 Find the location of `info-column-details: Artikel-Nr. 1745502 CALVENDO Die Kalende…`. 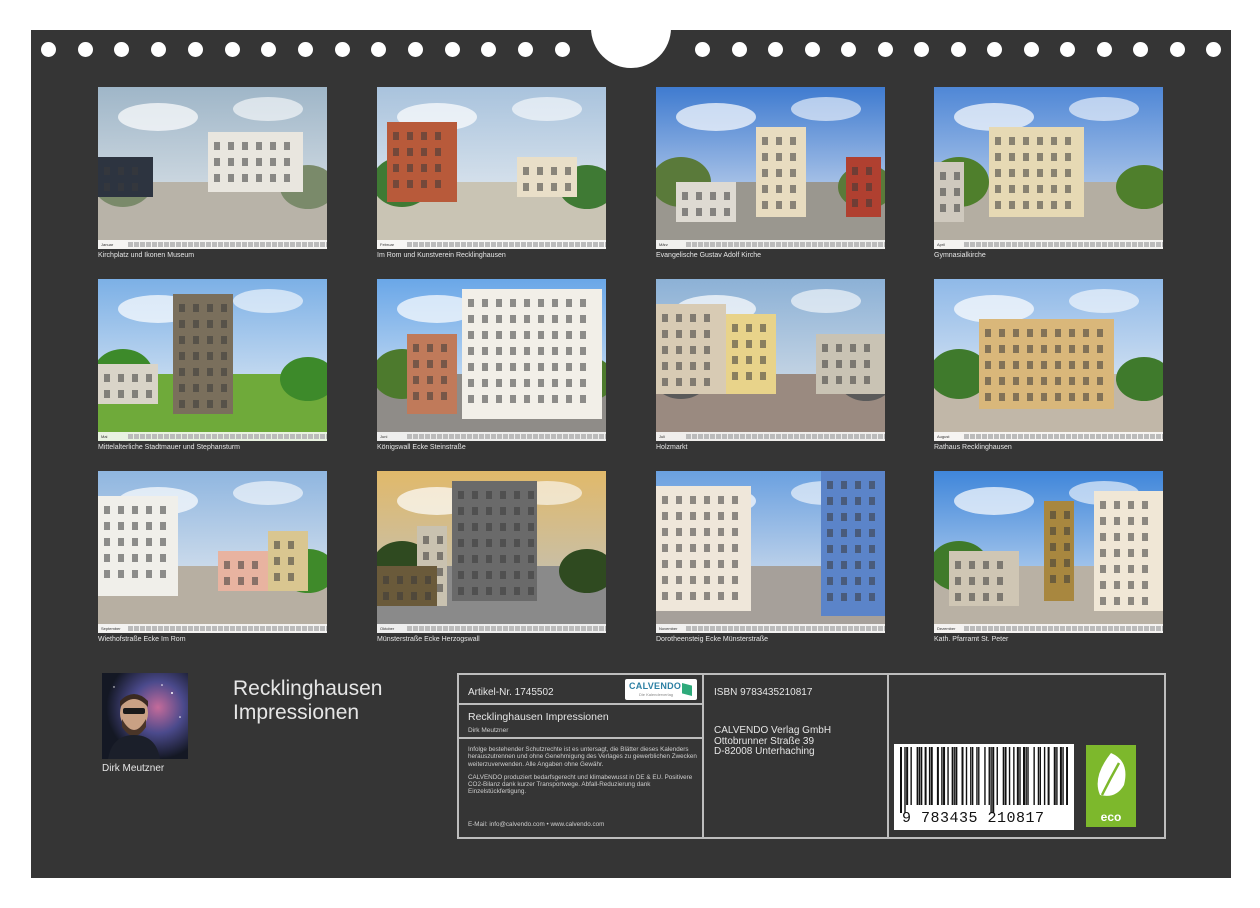

info-column-details: Artikel-Nr. 1745502 CALVENDO Die Kalende… is located at coordinates (581, 756).